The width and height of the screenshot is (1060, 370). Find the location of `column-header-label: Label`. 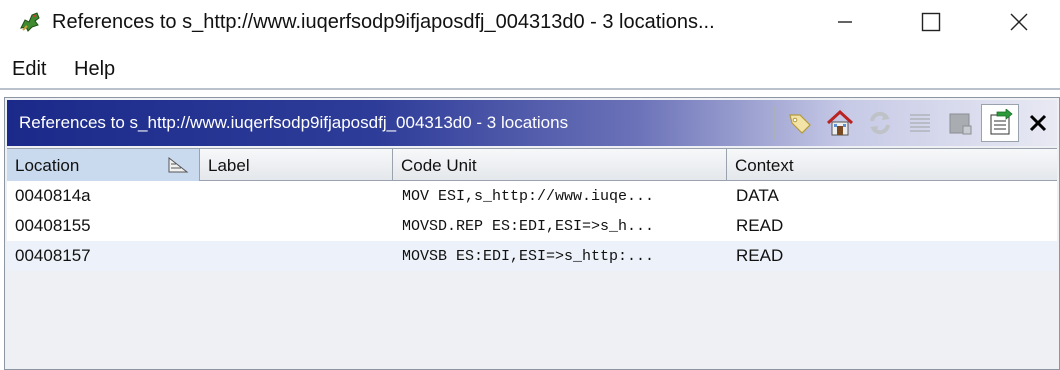

column-header-label: Label is located at coordinates (296, 165).